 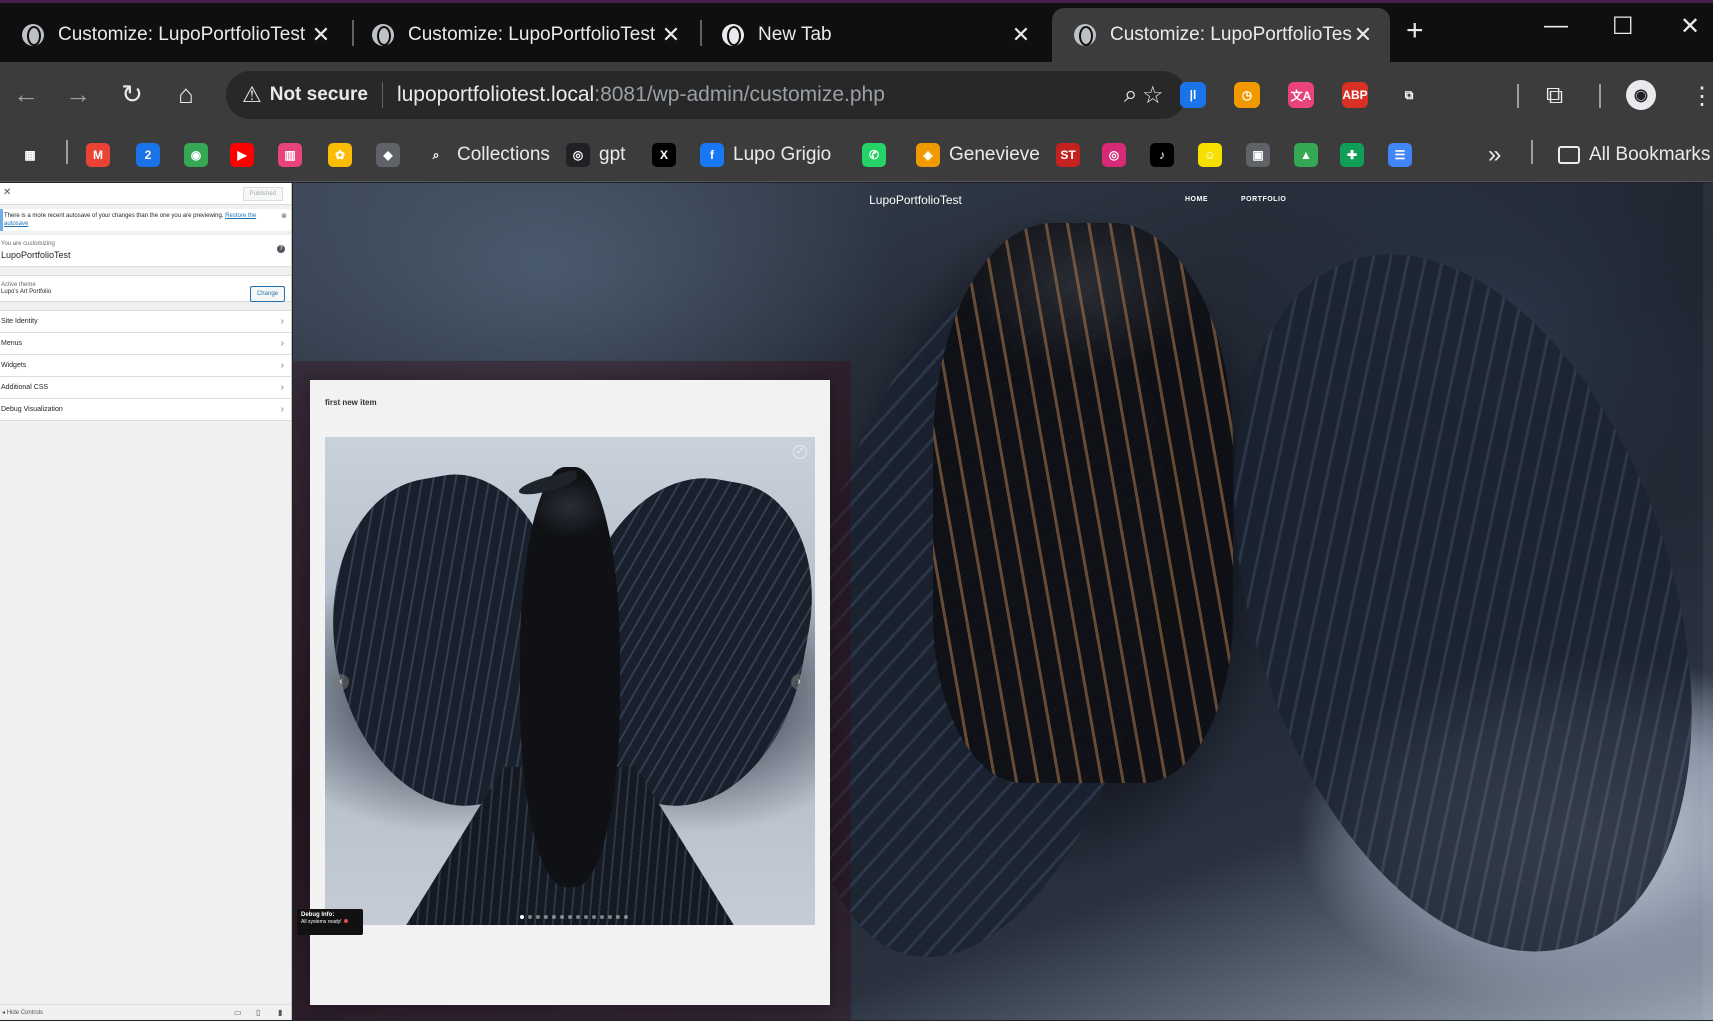 I want to click on bookmark-x: X, so click(x=668, y=155).